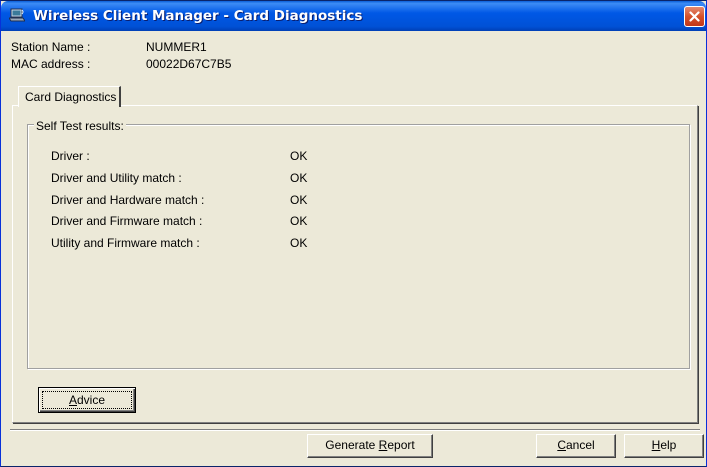  I want to click on focus-rect, so click(87, 400).